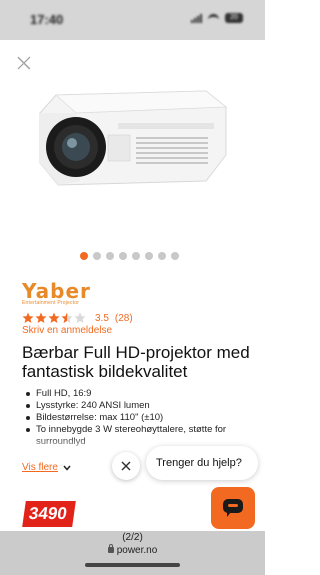  I want to click on page-indicator: (2/2), so click(132, 537).